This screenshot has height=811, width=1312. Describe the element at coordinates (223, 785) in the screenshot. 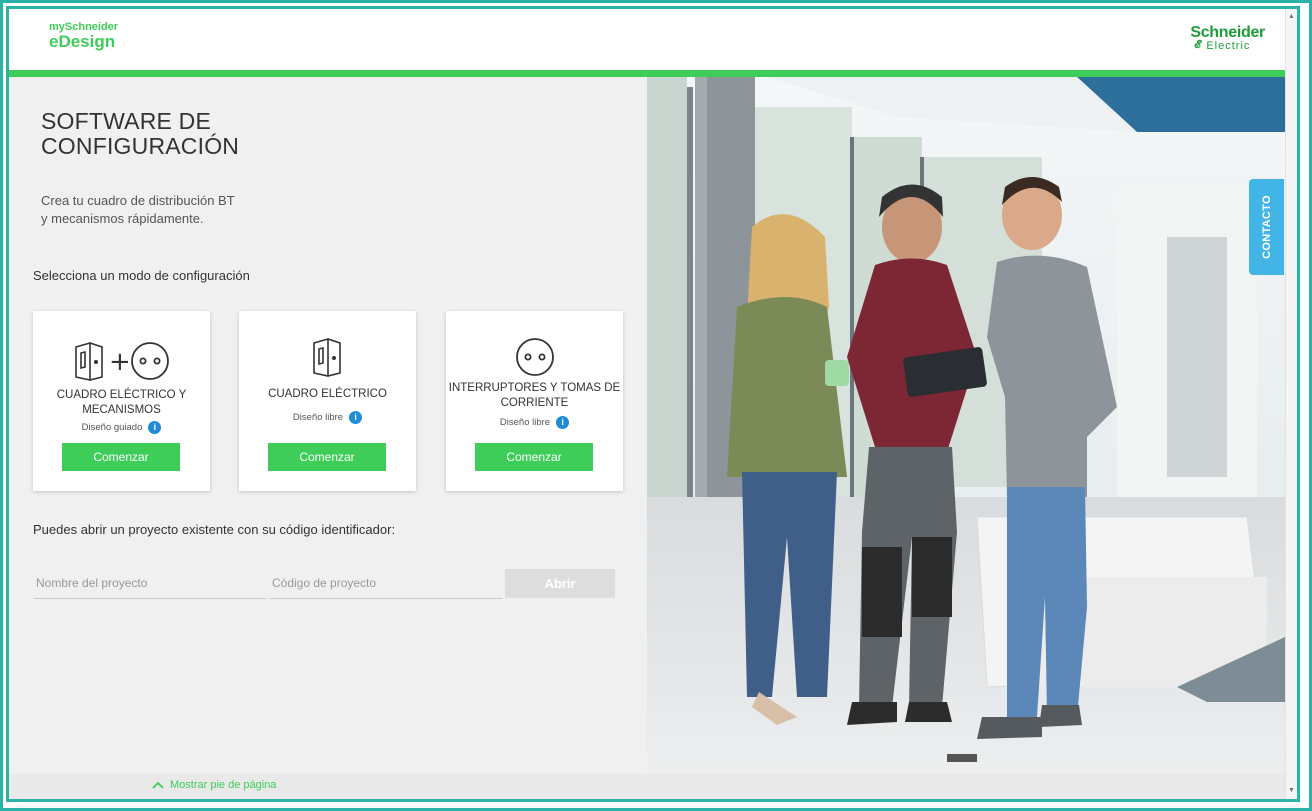

I see `show-footer-label: Mostrar pie de página` at that location.